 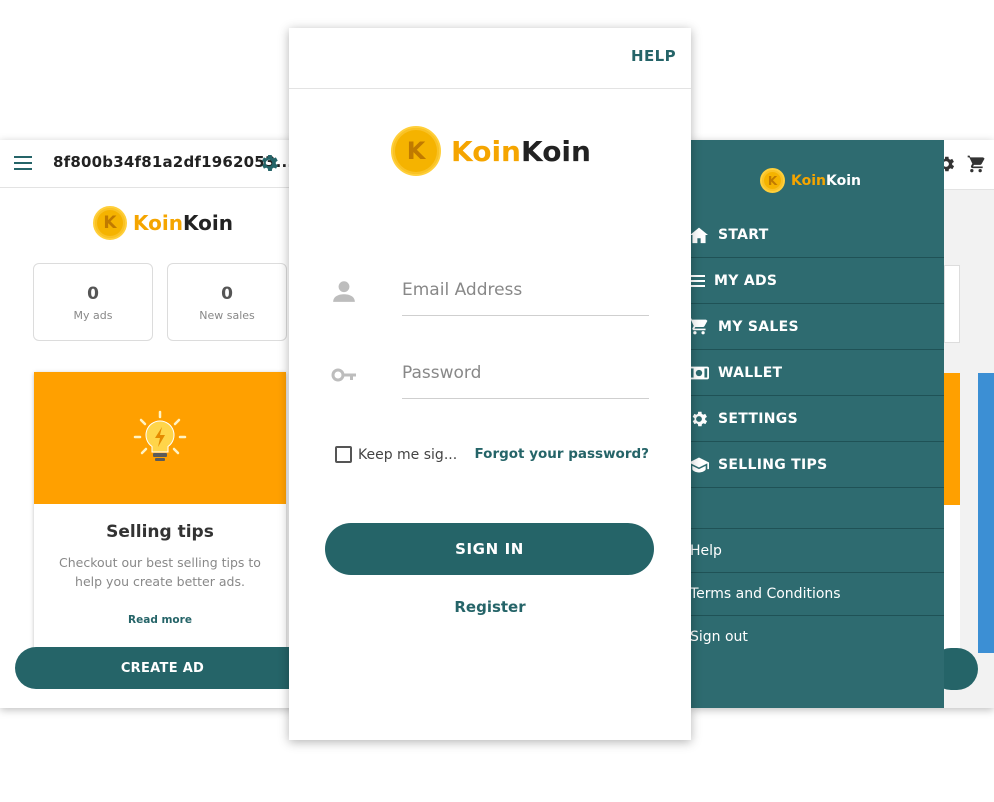 What do you see at coordinates (157, 668) in the screenshot?
I see `create-ad-button: CREATE AD` at bounding box center [157, 668].